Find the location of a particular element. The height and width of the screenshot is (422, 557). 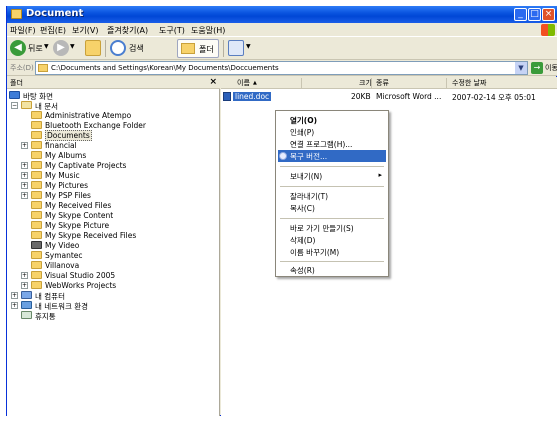

address-label: 주소(D) is located at coordinates (22, 68).